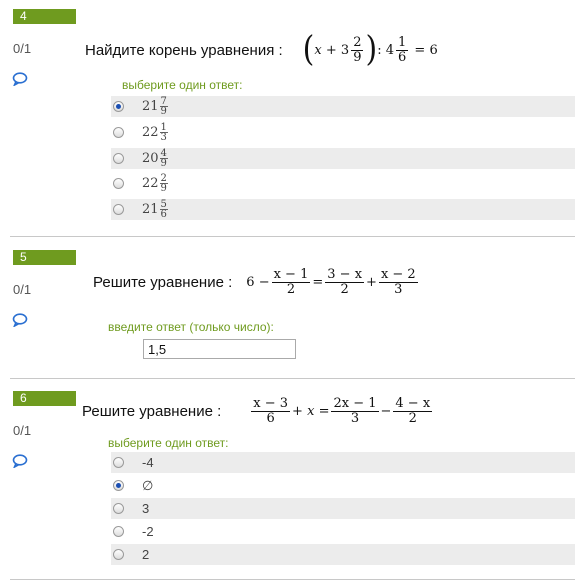  I want to click on option-label: 20 4 9, so click(155, 158).